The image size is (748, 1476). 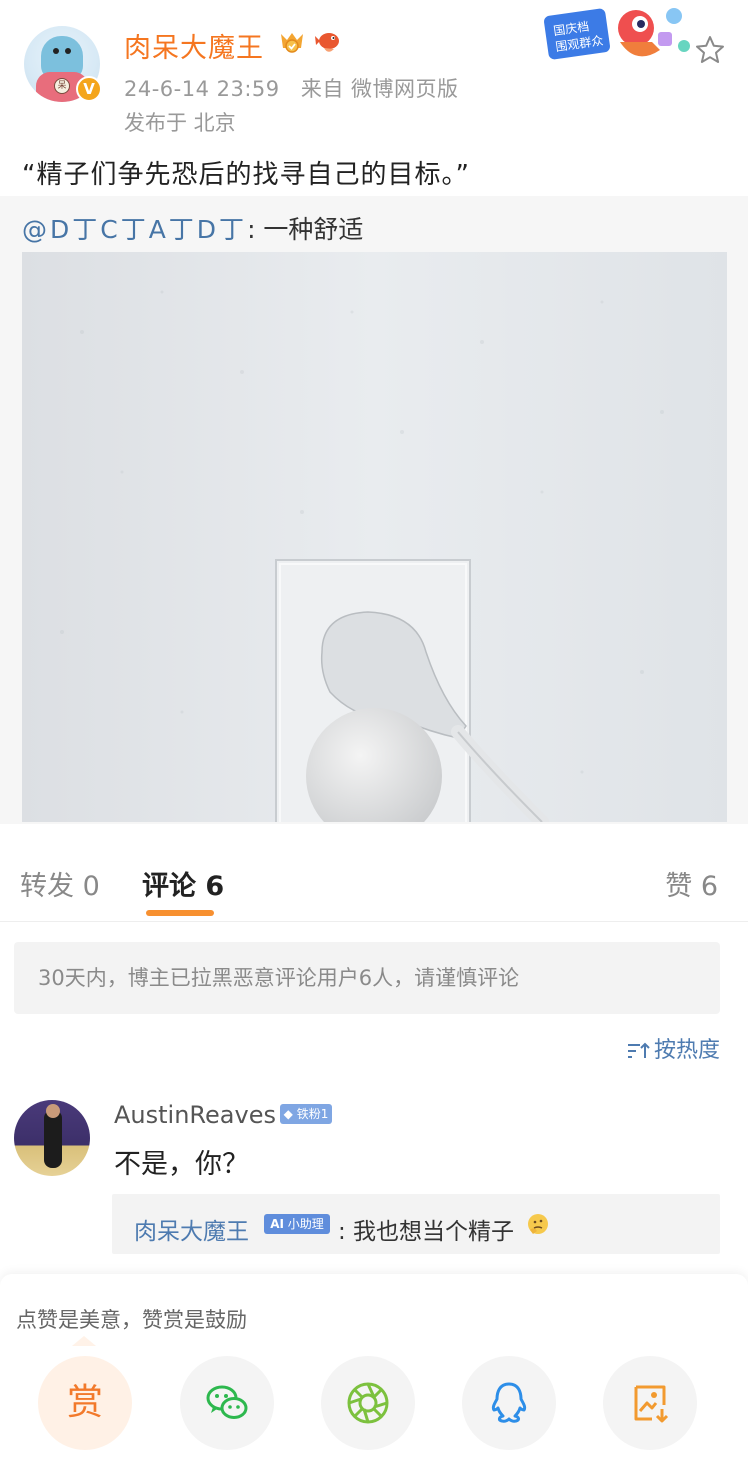 What do you see at coordinates (298, 88) in the screenshot?
I see `post-meta: 24-6-14 23:59 来自 微博网页版` at bounding box center [298, 88].